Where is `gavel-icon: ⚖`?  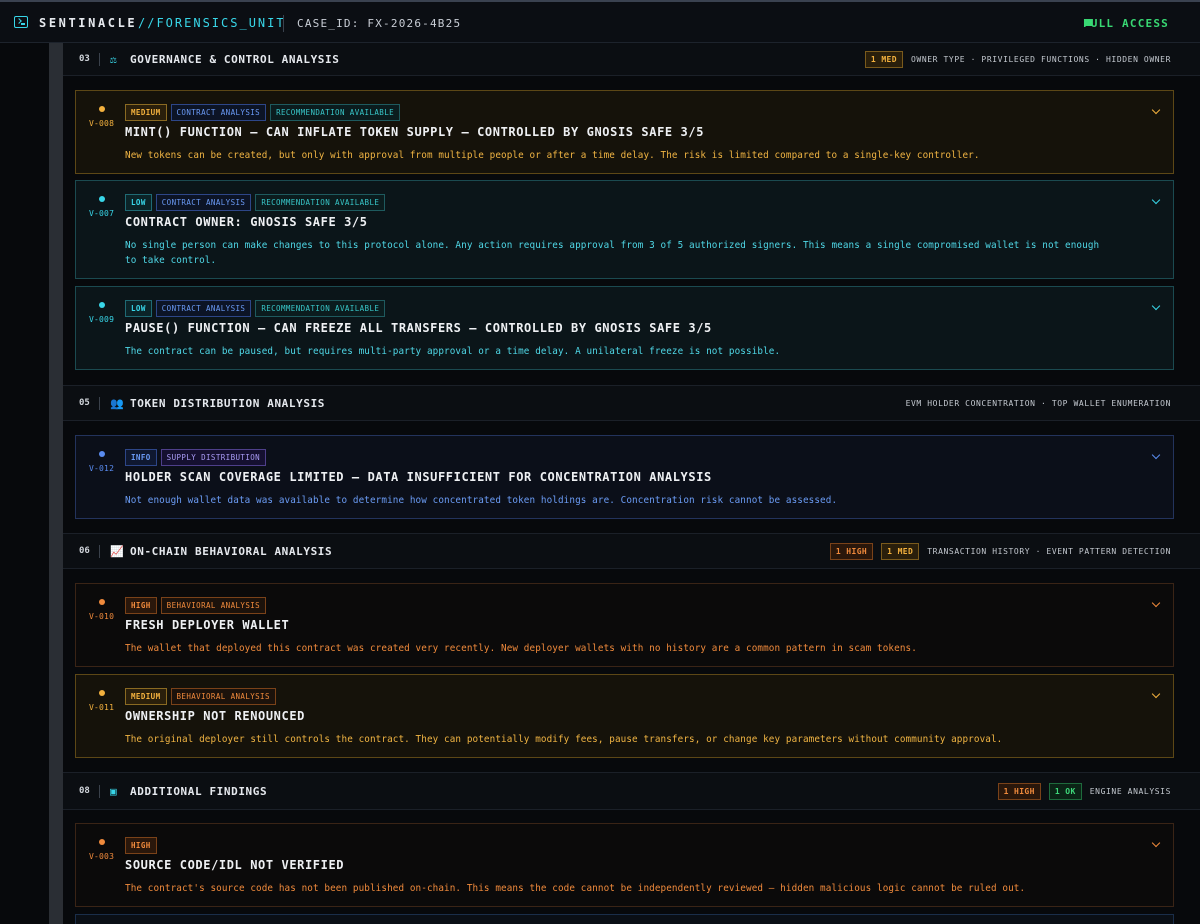
gavel-icon: ⚖ is located at coordinates (113, 59).